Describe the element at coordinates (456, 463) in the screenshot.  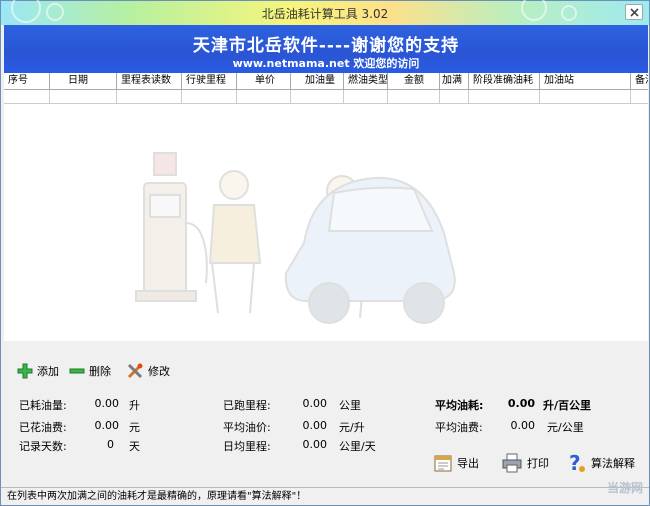
I see `export-button: 导出` at that location.